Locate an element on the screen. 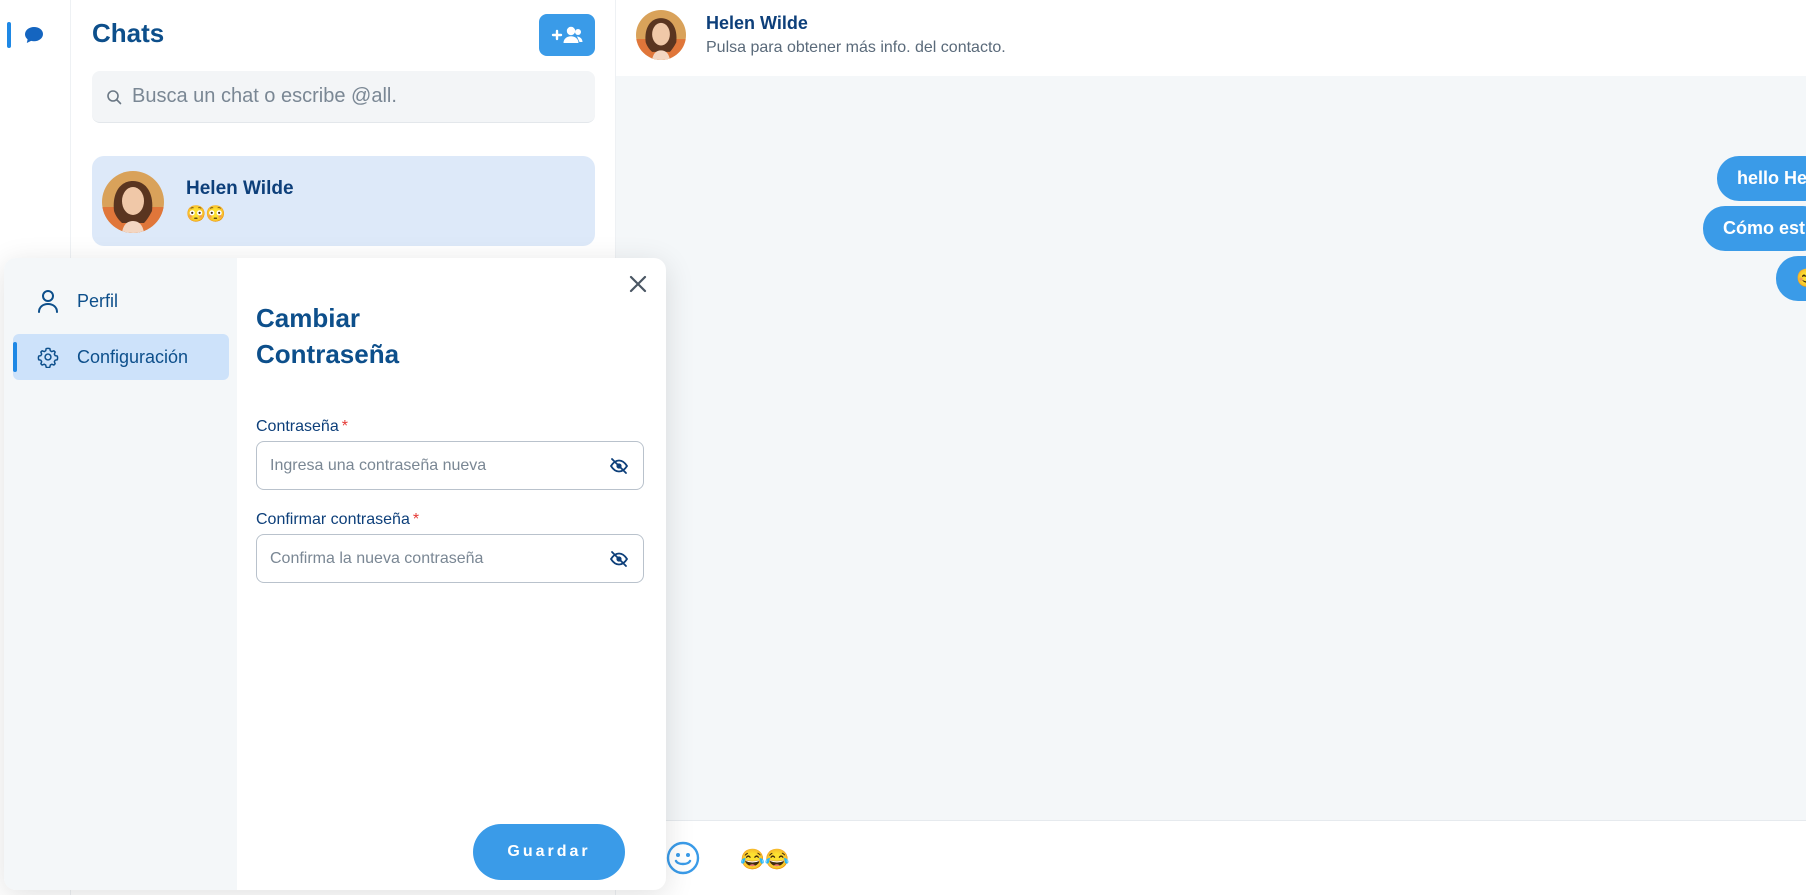  settings-nav-configuration: Configuración is located at coordinates (121, 357).